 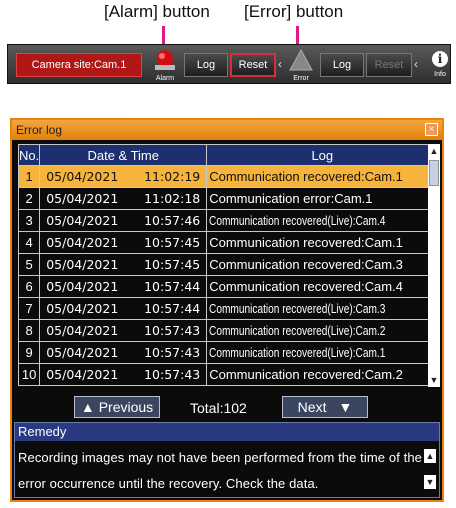 I want to click on row-time: 10:57:45, so click(x=172, y=264).